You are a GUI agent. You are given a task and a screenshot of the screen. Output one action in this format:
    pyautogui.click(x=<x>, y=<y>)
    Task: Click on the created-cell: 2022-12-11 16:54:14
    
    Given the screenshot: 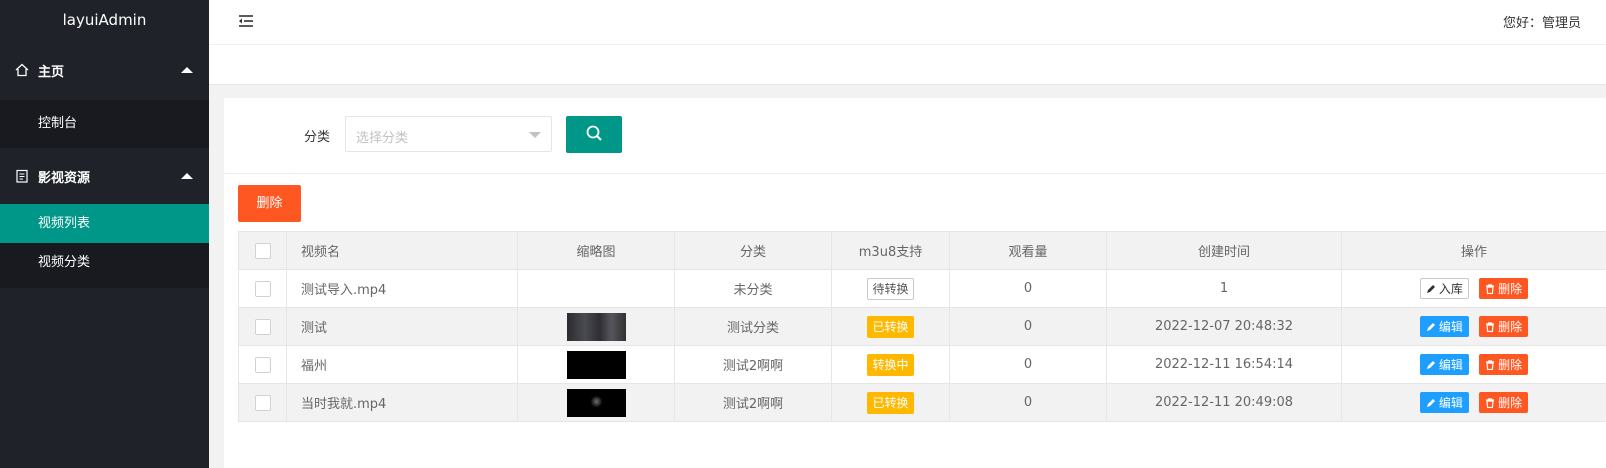 What is the action you would take?
    pyautogui.click(x=1224, y=364)
    